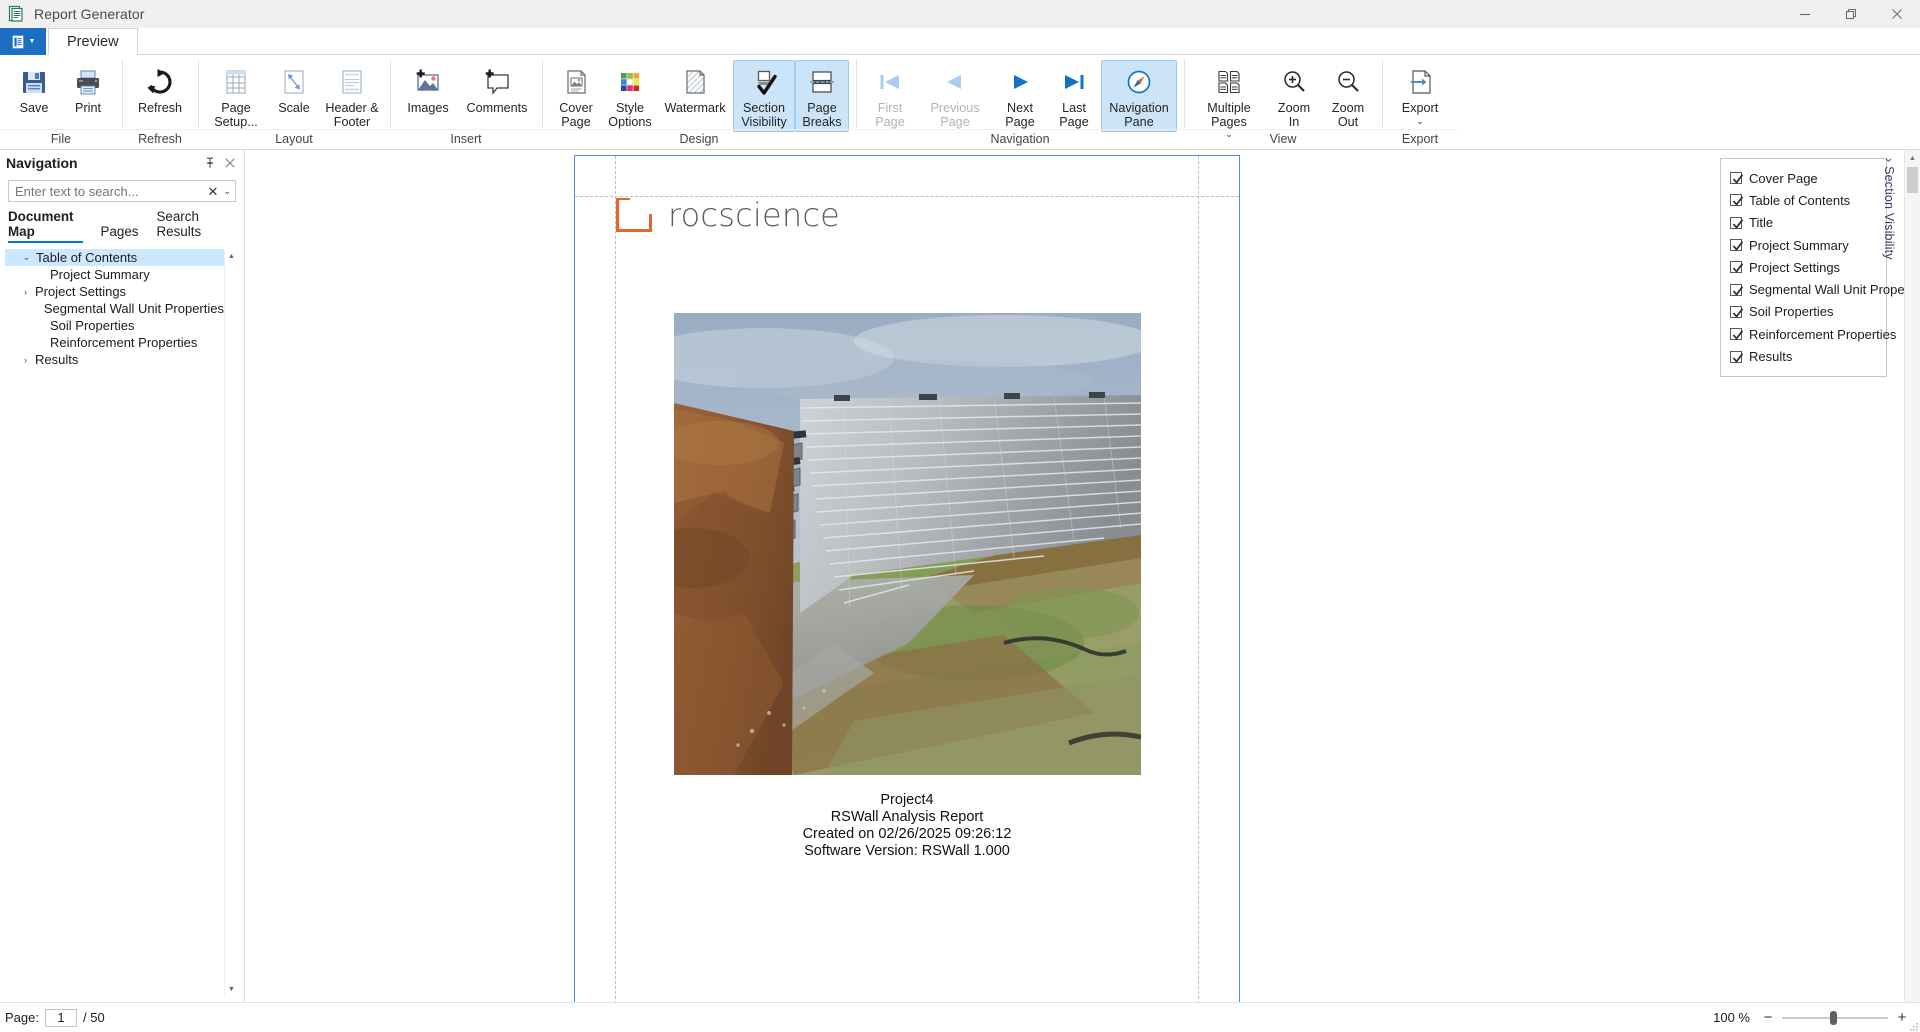 The height and width of the screenshot is (1032, 1920). Describe the element at coordinates (160, 89) in the screenshot. I see `refresh-button: Refresh` at that location.